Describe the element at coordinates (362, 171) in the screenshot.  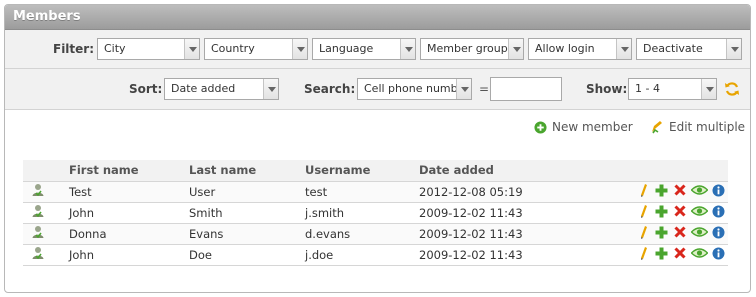
I see `column-header-username: Username` at that location.